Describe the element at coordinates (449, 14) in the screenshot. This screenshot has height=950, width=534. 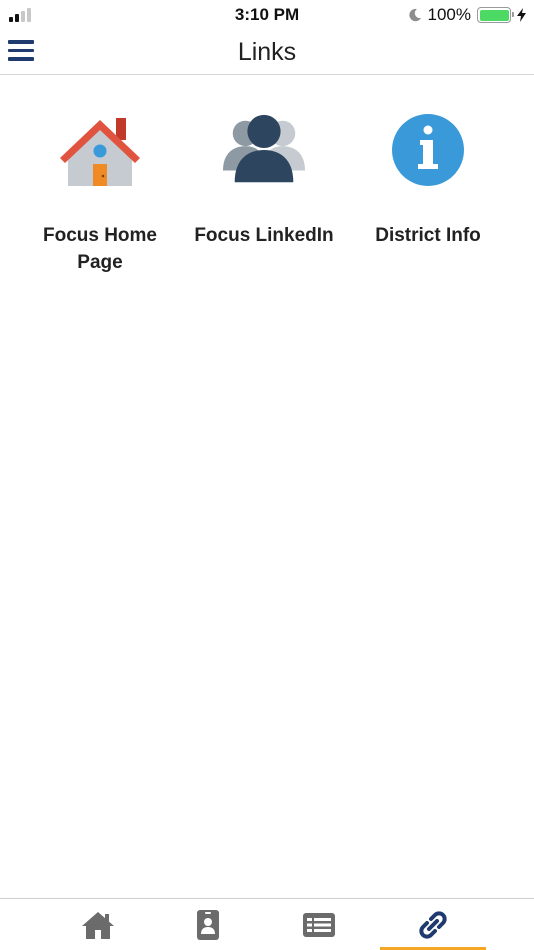
I see `battery-percent: 100%` at that location.